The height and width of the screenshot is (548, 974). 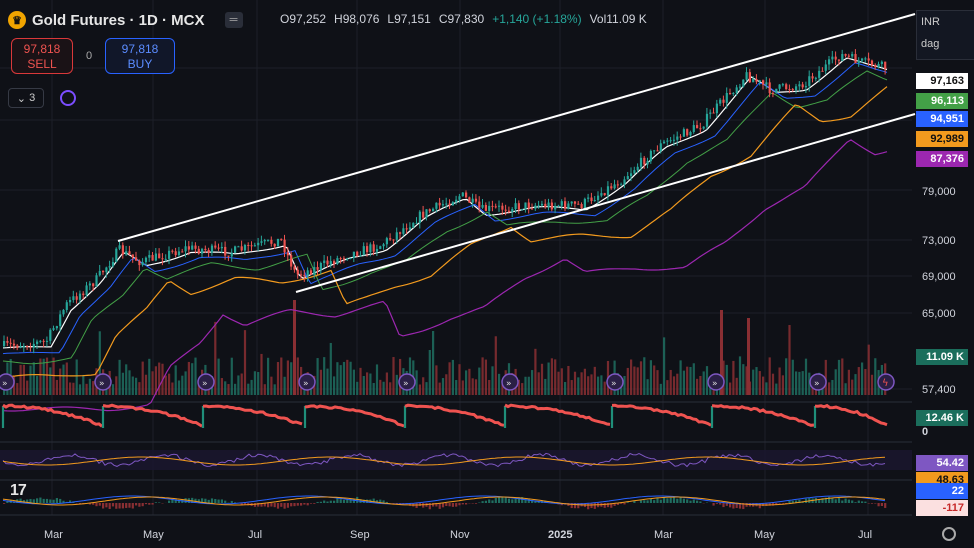 I want to click on low-value: L97,151, so click(x=409, y=19).